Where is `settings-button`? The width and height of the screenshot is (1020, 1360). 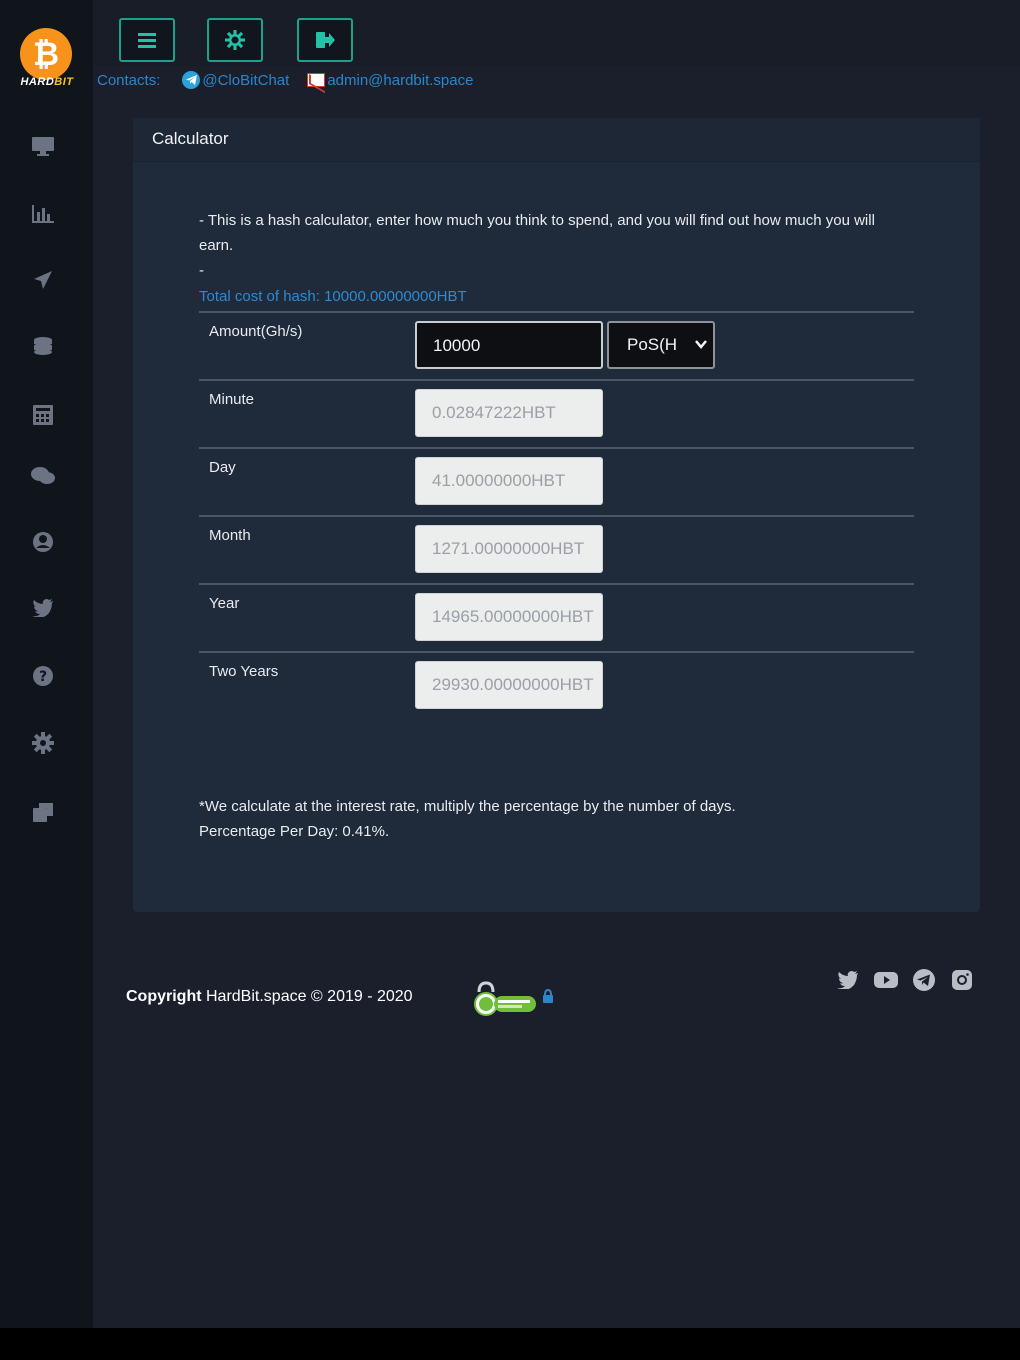 settings-button is located at coordinates (235, 40).